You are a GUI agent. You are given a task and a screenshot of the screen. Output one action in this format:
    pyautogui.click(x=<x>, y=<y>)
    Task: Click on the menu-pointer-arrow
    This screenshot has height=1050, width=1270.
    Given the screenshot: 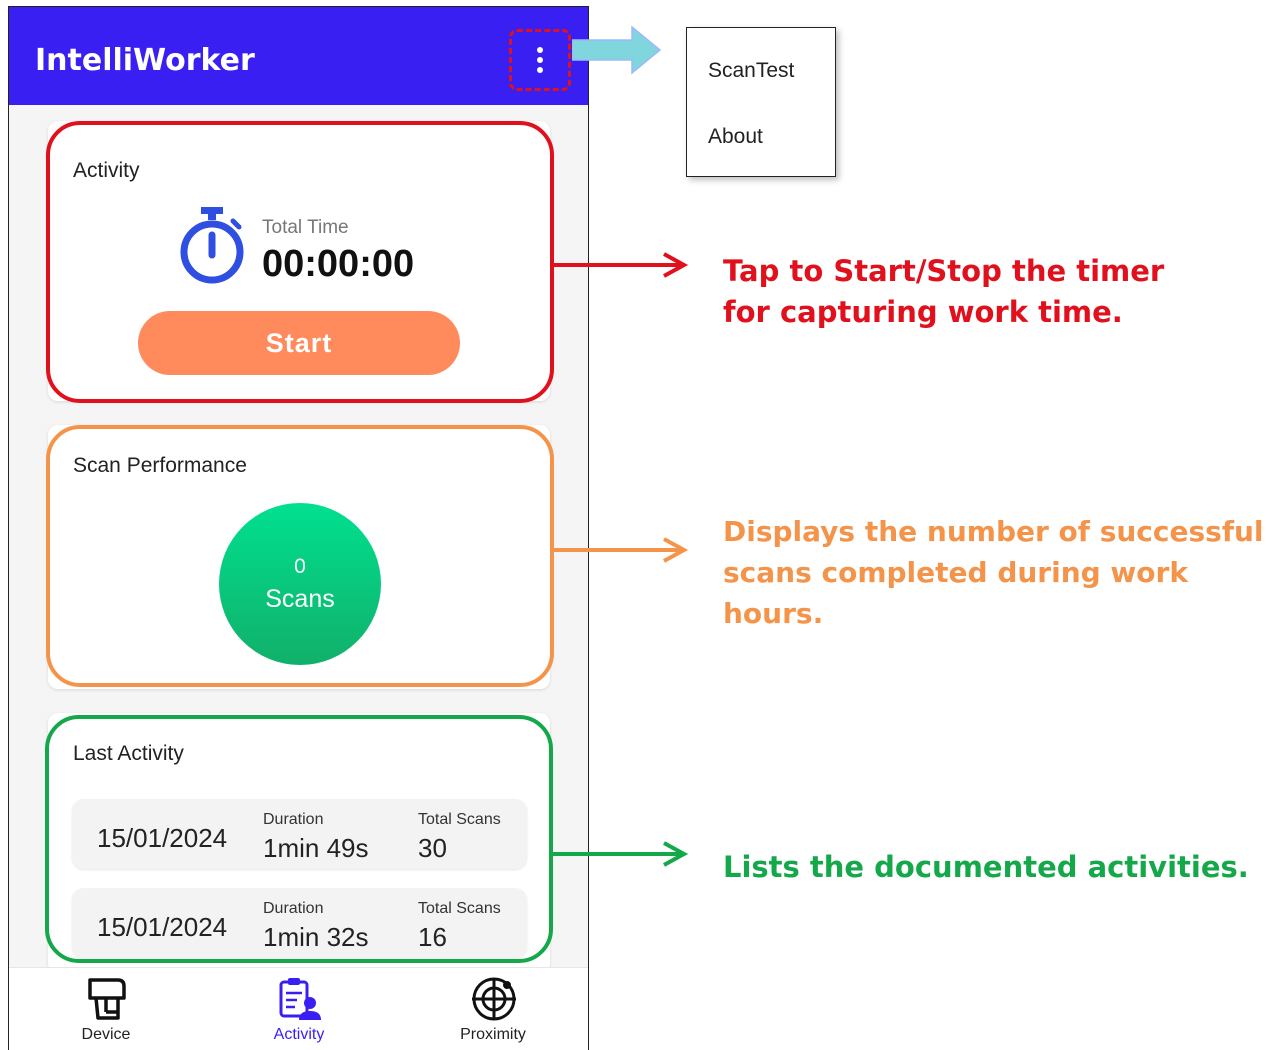 What is the action you would take?
    pyautogui.click(x=617, y=50)
    